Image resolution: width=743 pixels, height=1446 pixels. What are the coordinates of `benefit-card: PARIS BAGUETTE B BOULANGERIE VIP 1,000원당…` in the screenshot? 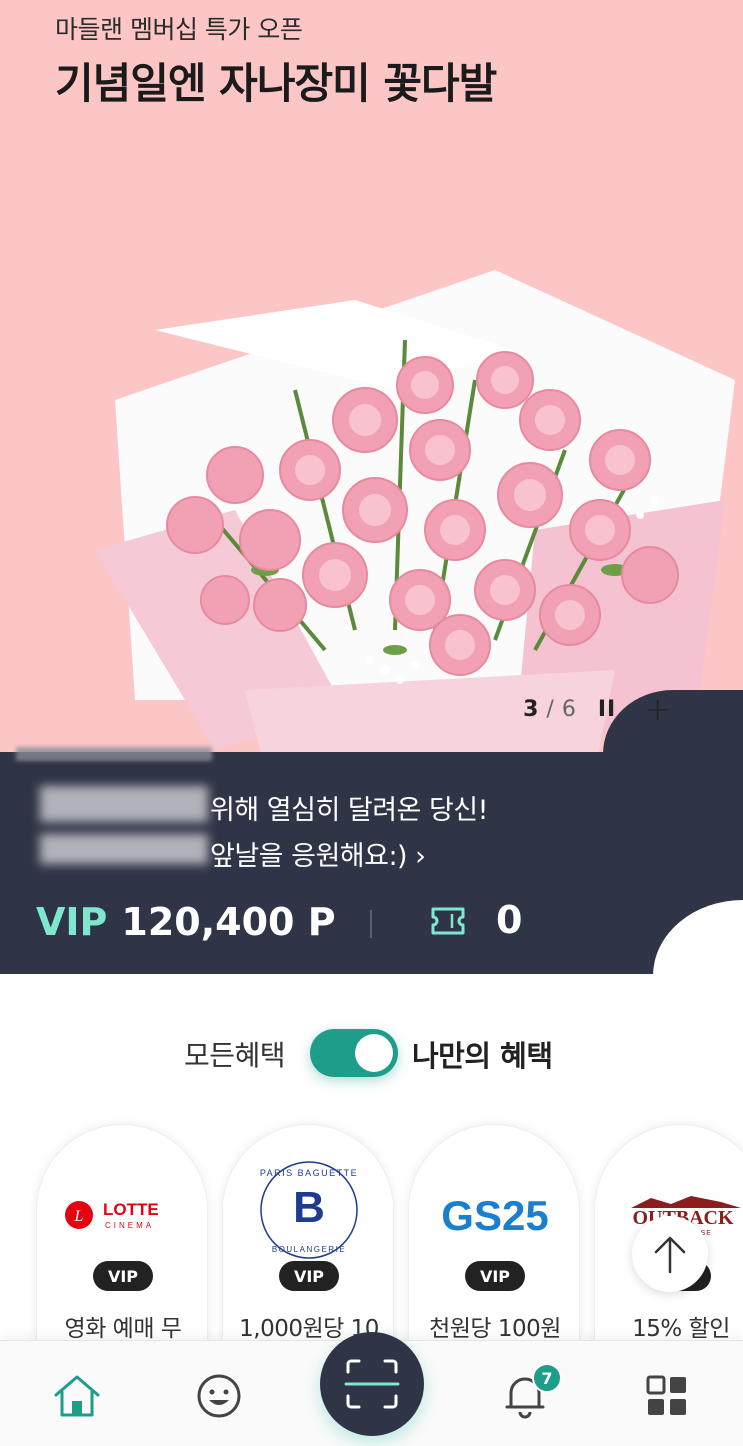 It's located at (308, 1239).